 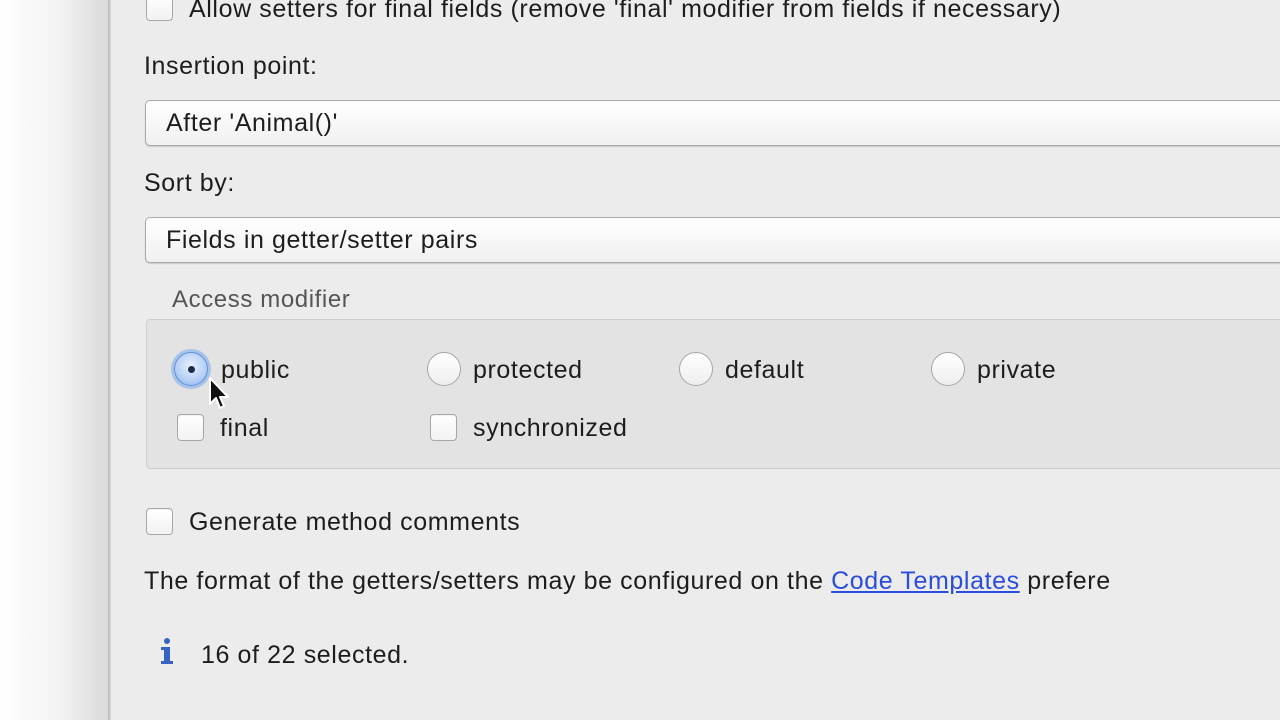 What do you see at coordinates (550, 428) in the screenshot?
I see `synchronized-checkbox-label: synchronized` at bounding box center [550, 428].